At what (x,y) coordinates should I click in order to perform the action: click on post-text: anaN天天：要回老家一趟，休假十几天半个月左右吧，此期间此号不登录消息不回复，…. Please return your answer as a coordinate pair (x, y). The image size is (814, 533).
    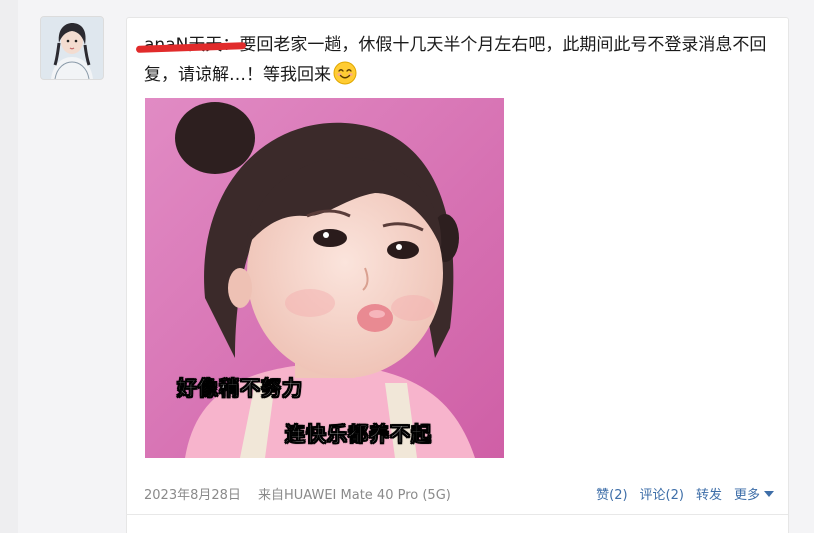
    Looking at the image, I should click on (453, 60).